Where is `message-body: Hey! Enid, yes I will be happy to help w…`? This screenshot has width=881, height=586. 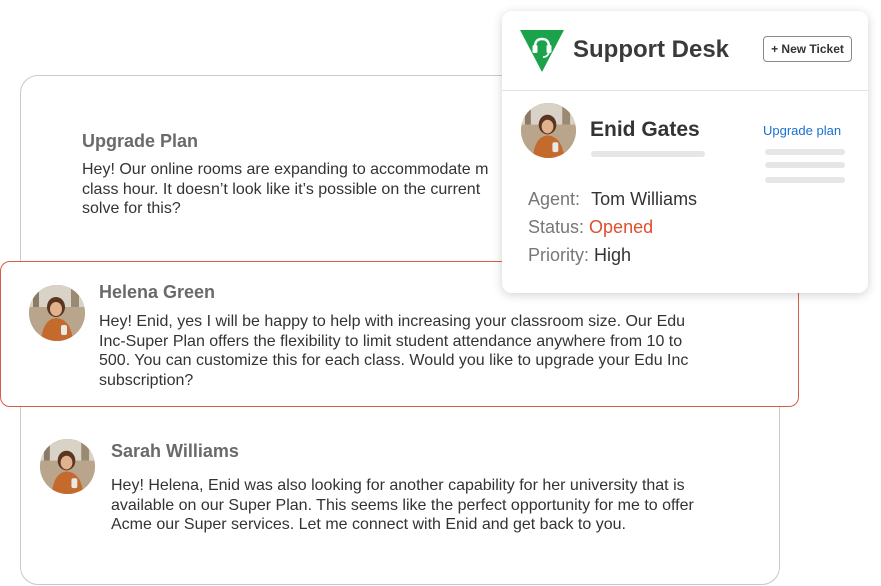
message-body: Hey! Enid, yes I will be happy to help w… is located at coordinates (429, 351).